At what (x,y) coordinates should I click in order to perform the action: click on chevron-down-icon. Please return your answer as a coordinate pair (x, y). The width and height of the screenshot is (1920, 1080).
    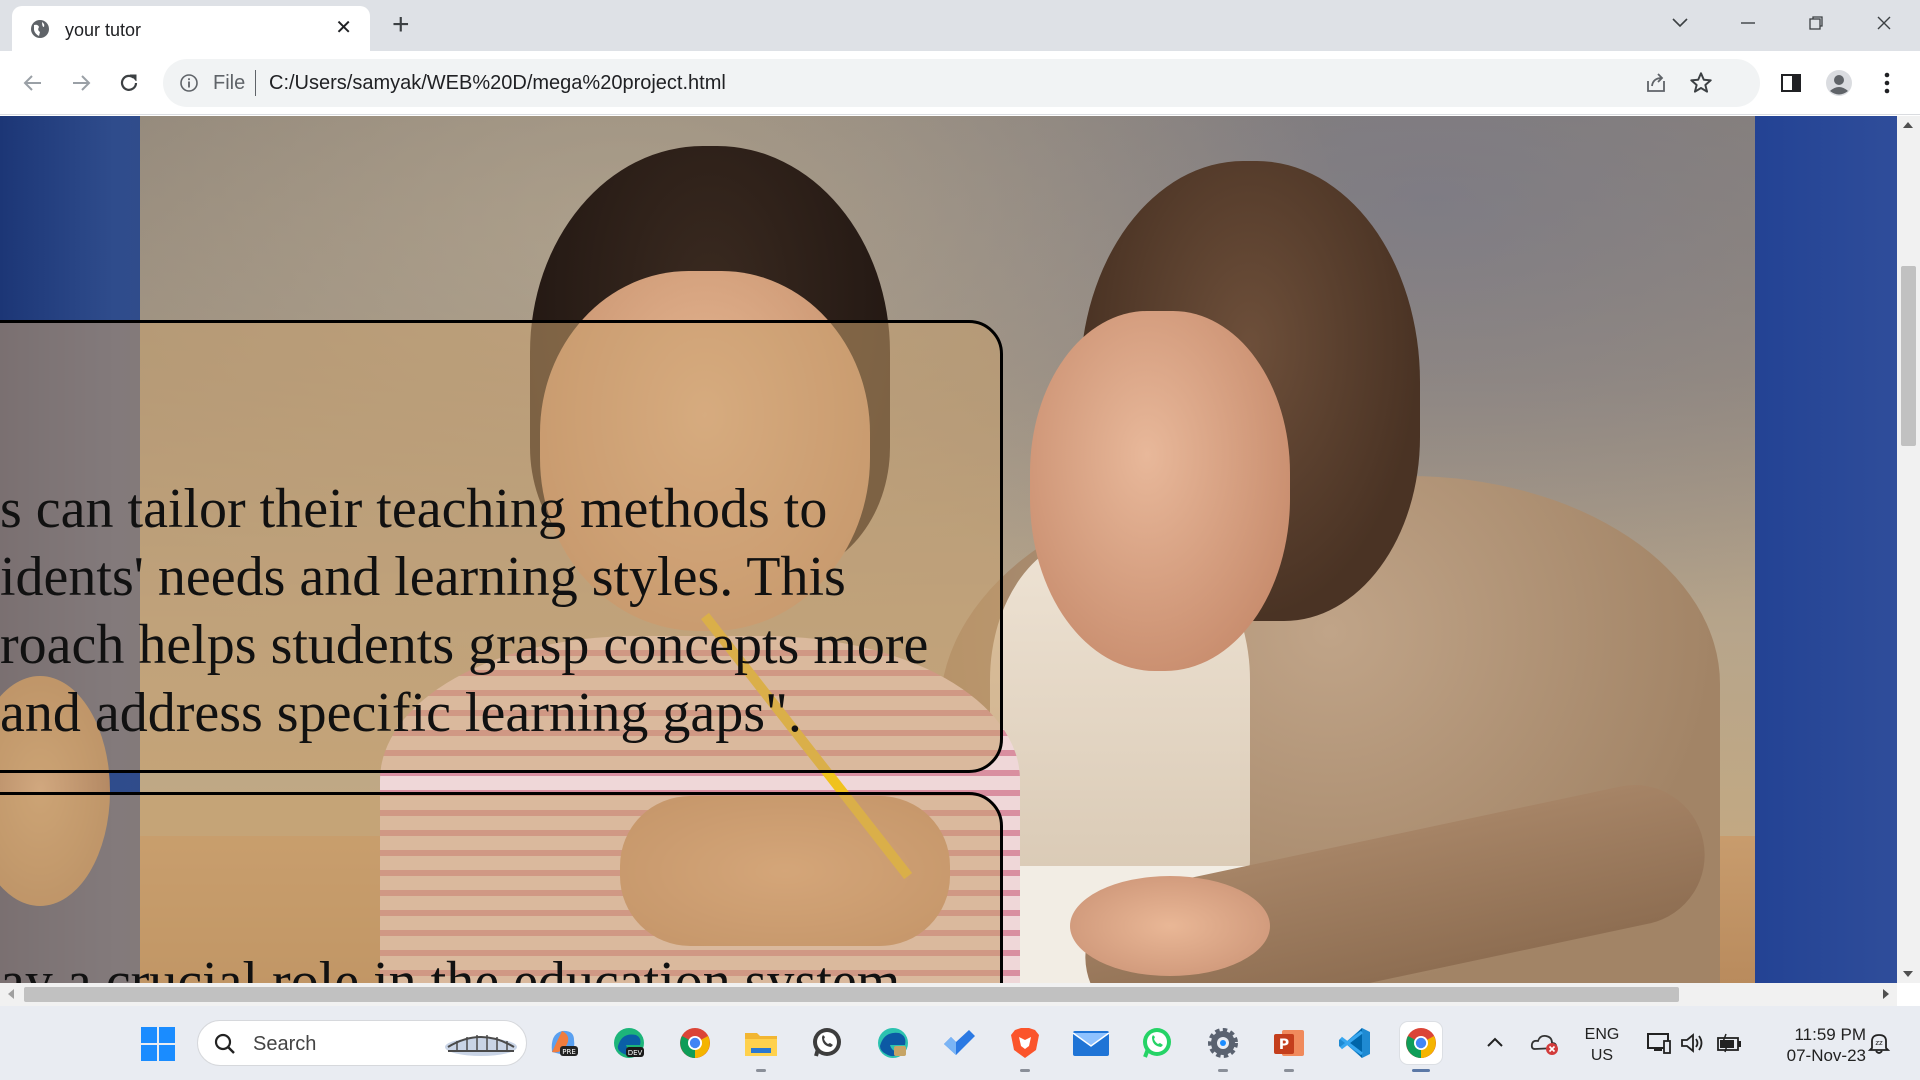
    Looking at the image, I should click on (1680, 23).